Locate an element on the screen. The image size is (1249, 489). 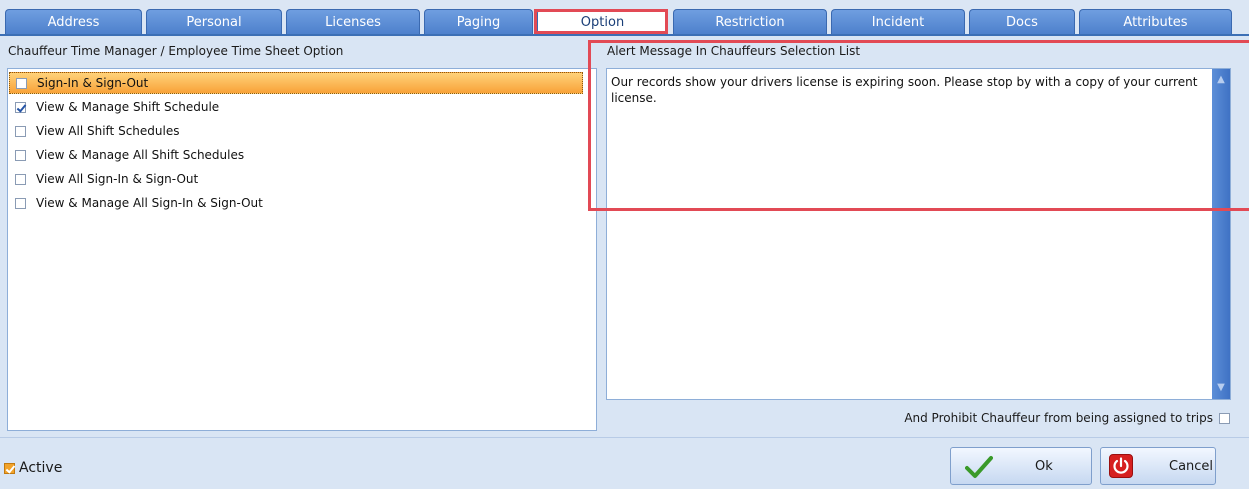
scroll-up-icon: ▲ is located at coordinates (1221, 80).